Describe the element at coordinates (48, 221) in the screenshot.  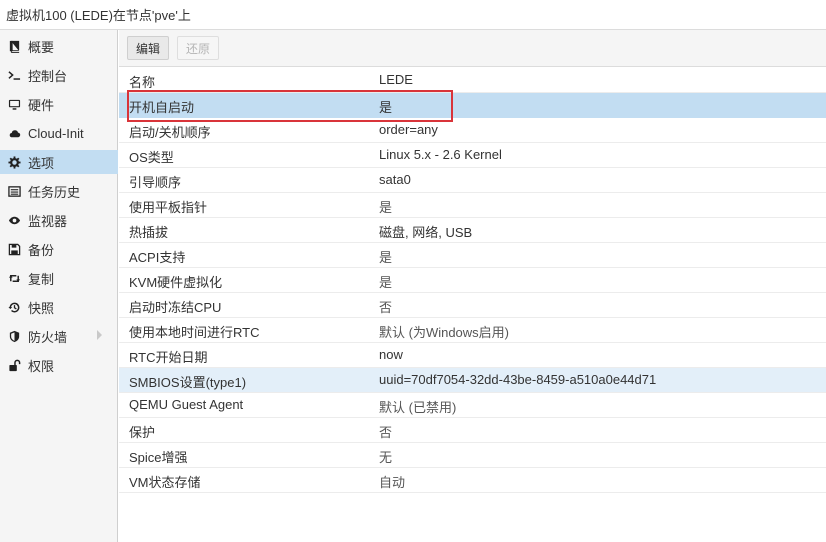
I see `sidebar-item-label: 监视器` at that location.